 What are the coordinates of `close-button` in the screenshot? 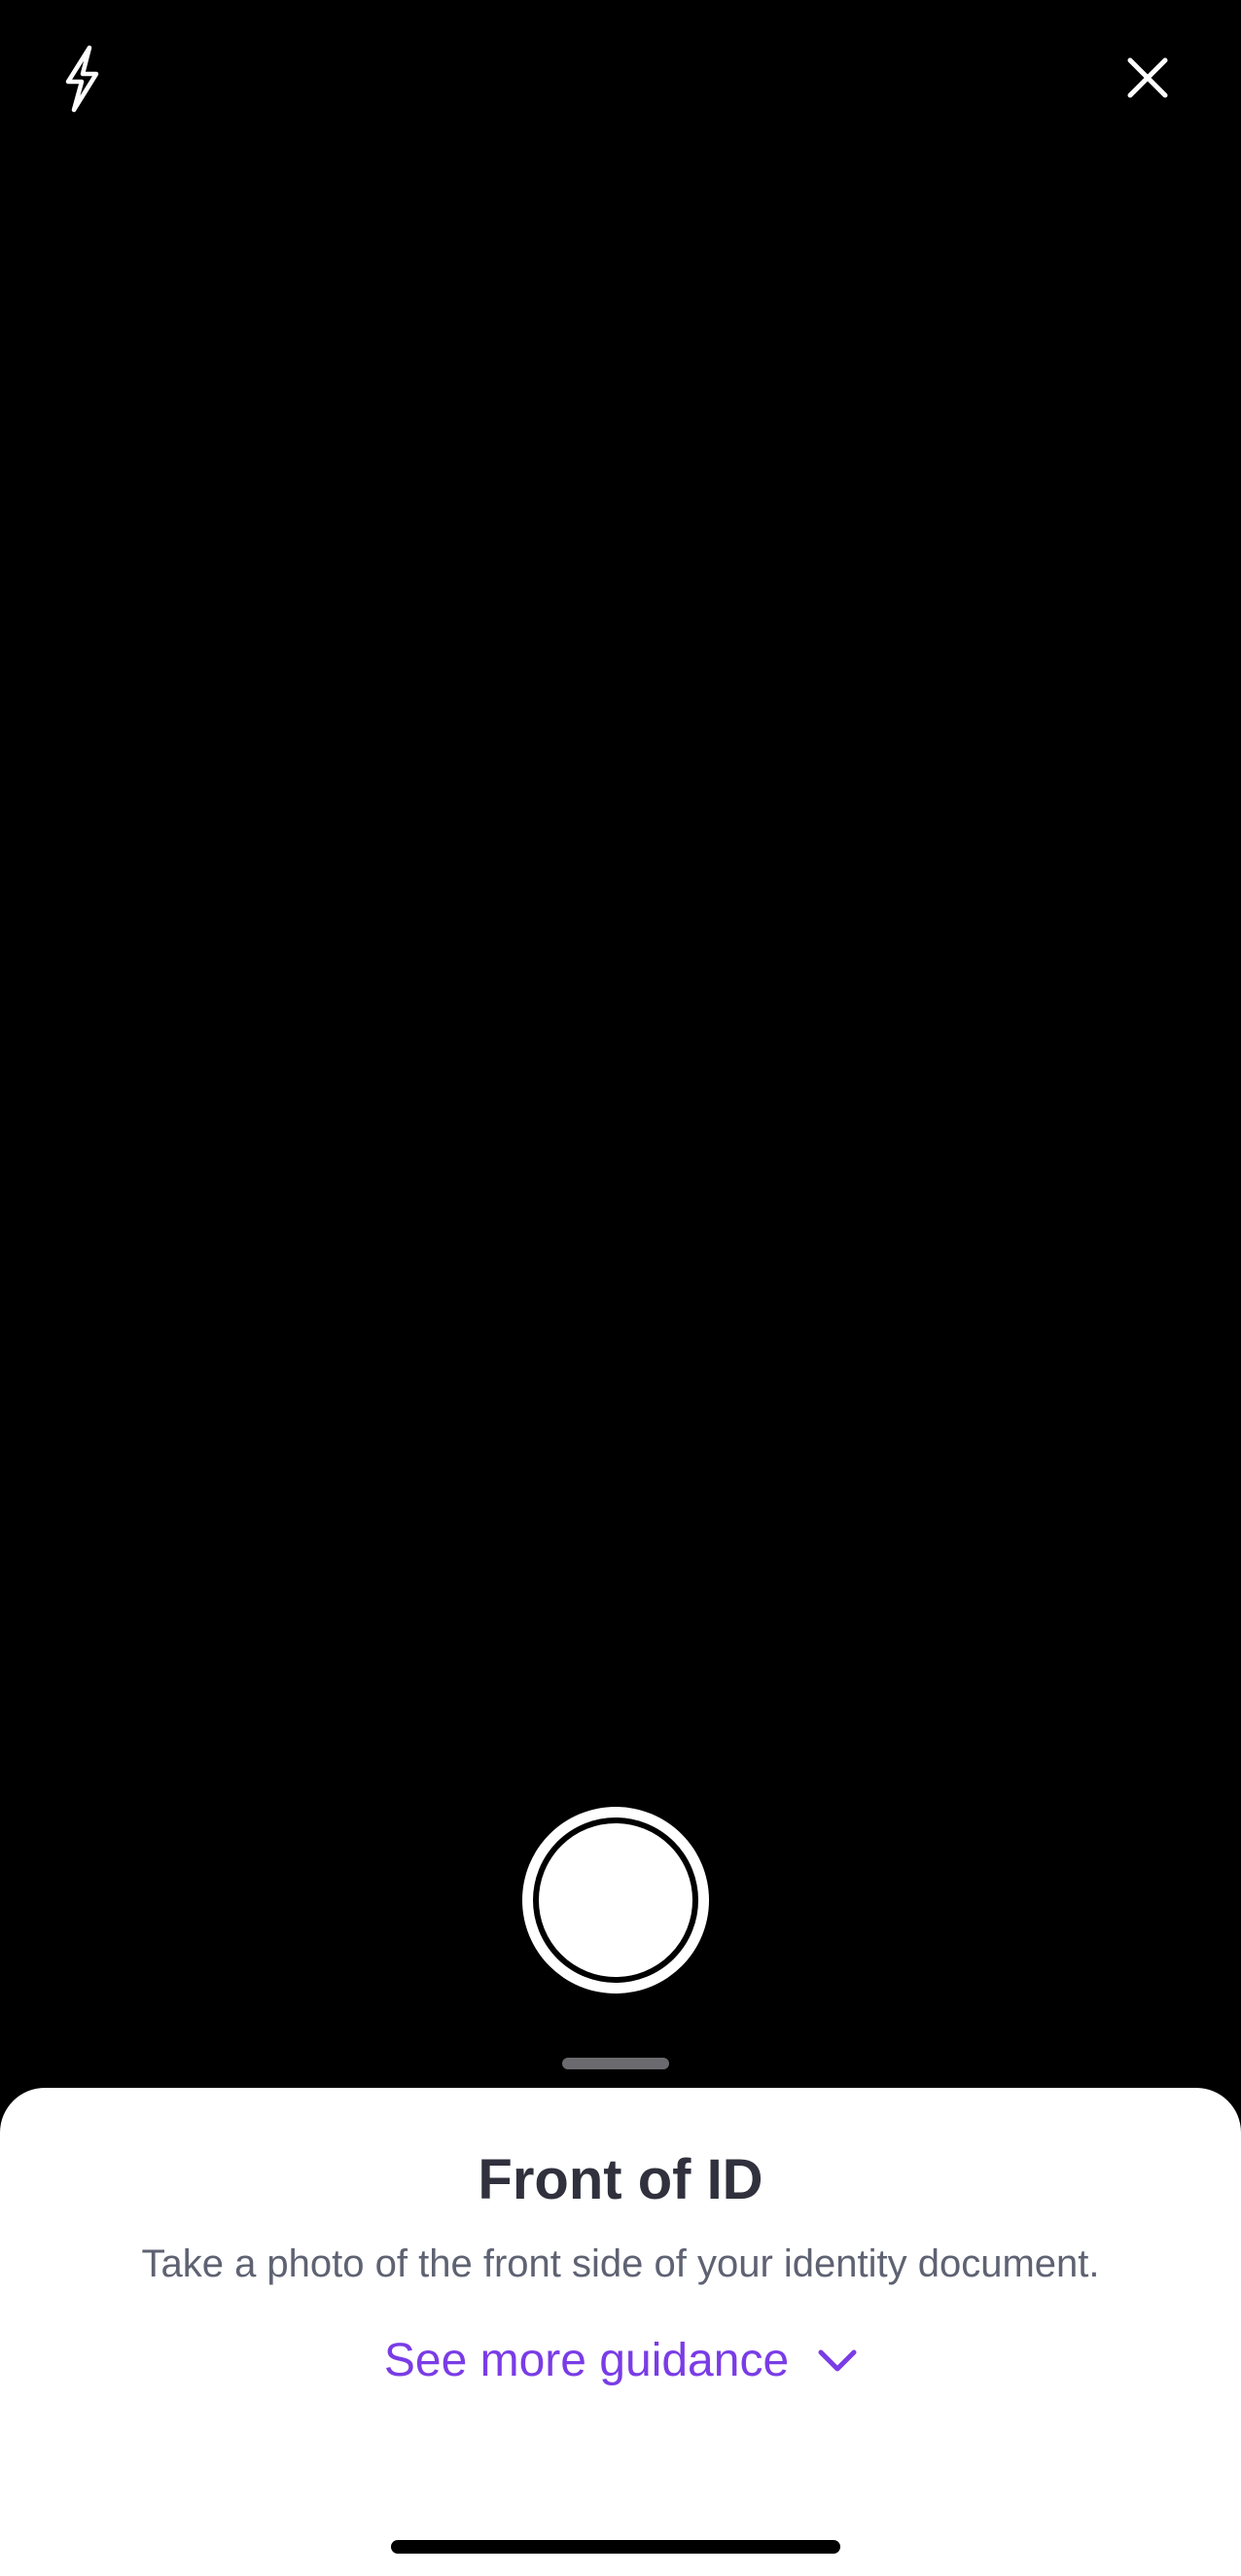 It's located at (1148, 78).